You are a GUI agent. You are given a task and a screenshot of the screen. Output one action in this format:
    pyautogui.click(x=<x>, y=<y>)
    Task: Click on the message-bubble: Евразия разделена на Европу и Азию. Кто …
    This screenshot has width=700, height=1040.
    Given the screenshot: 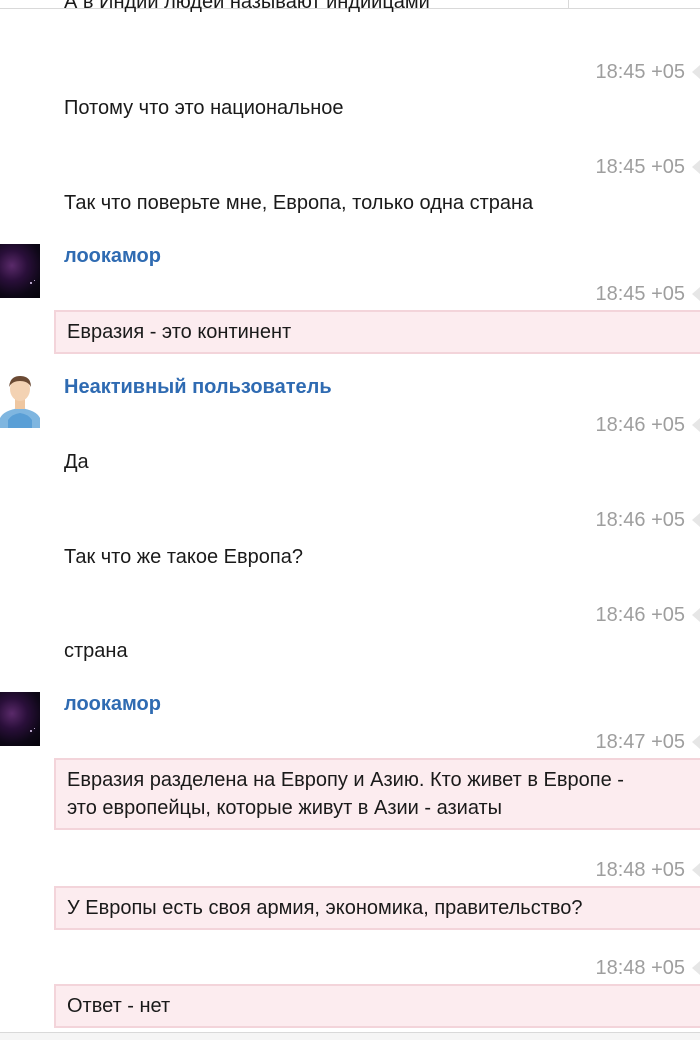 What is the action you would take?
    pyautogui.click(x=377, y=794)
    